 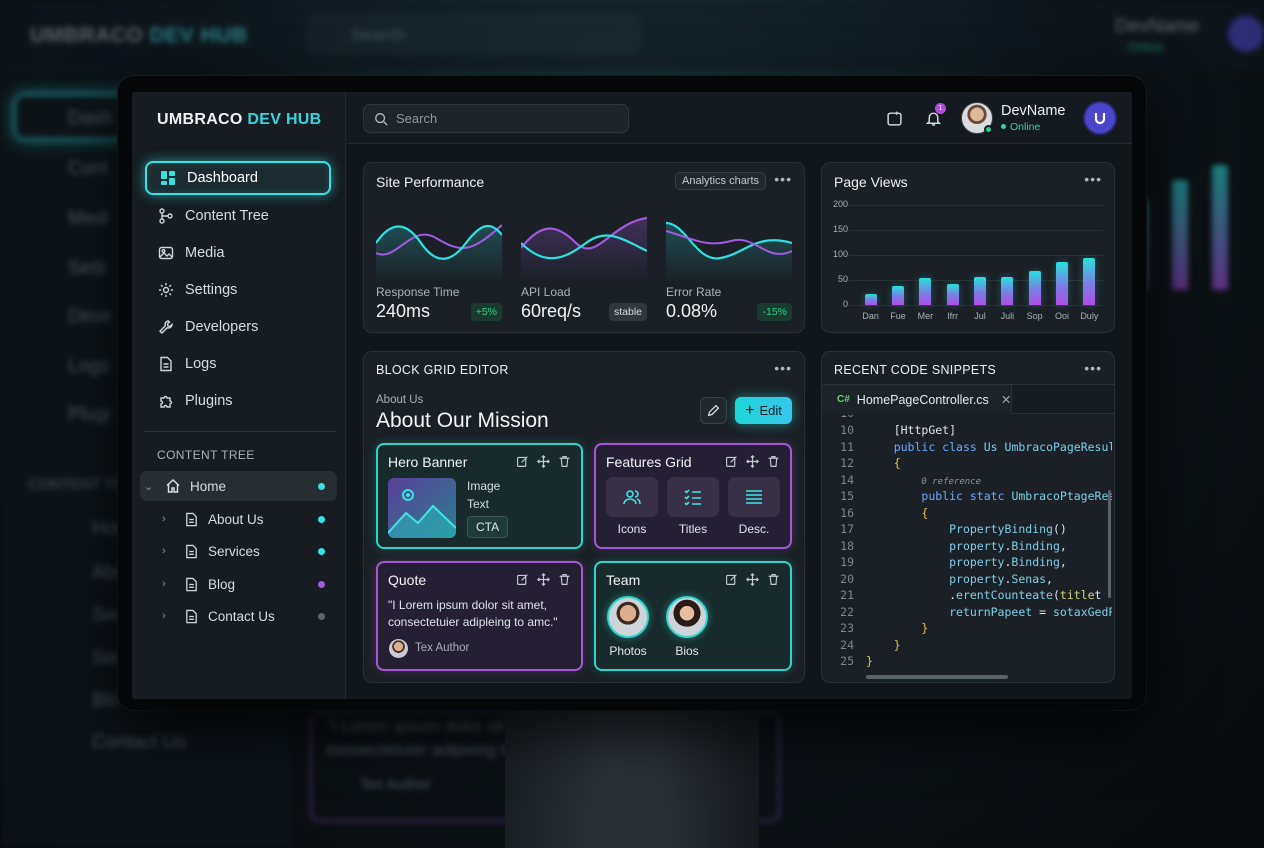 What do you see at coordinates (840, 204) in the screenshot?
I see `y-tick-label: 200` at bounding box center [840, 204].